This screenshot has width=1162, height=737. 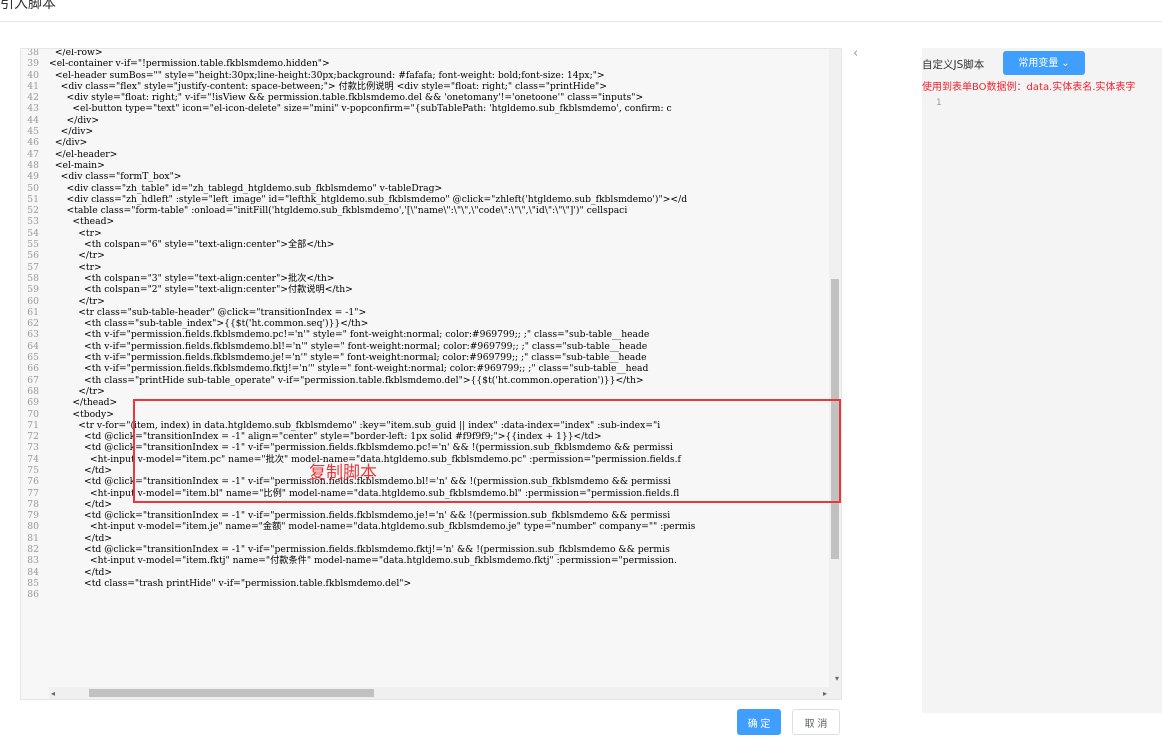 What do you see at coordinates (431, 154) in the screenshot?
I see `code-line: 47 </el-header>` at bounding box center [431, 154].